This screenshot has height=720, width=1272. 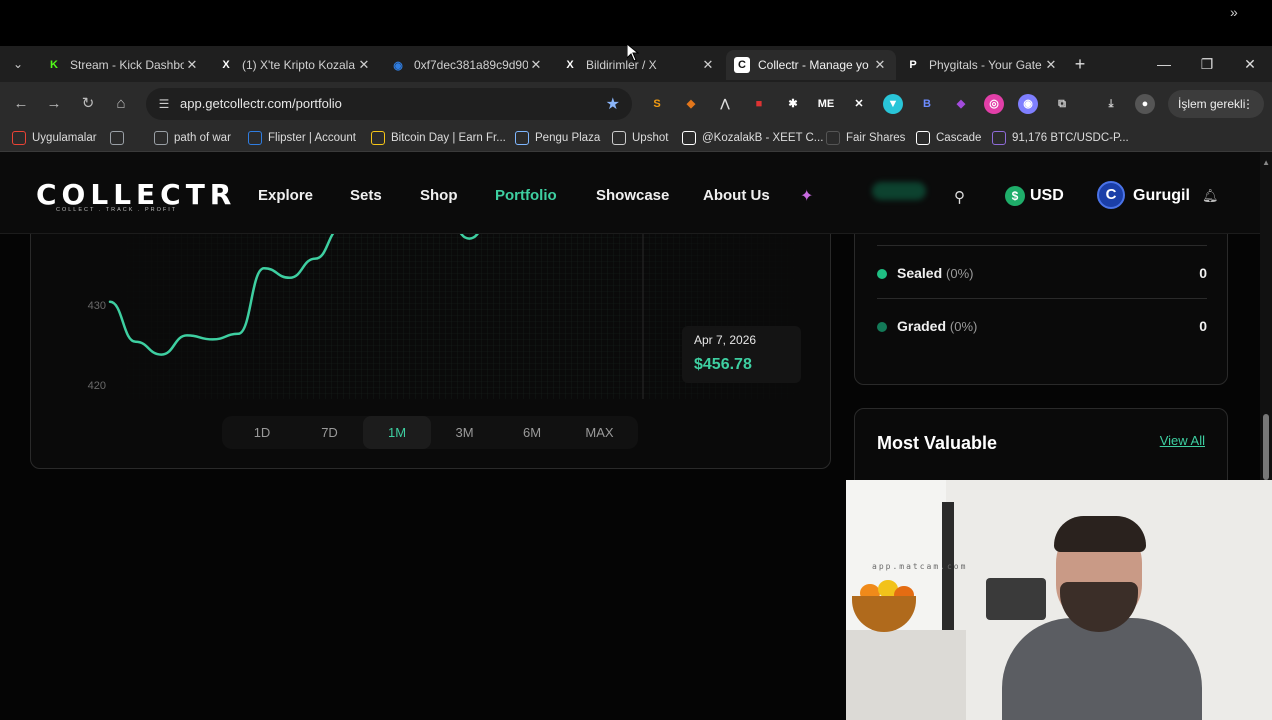 I want to click on back-icon: ←, so click(x=21, y=104).